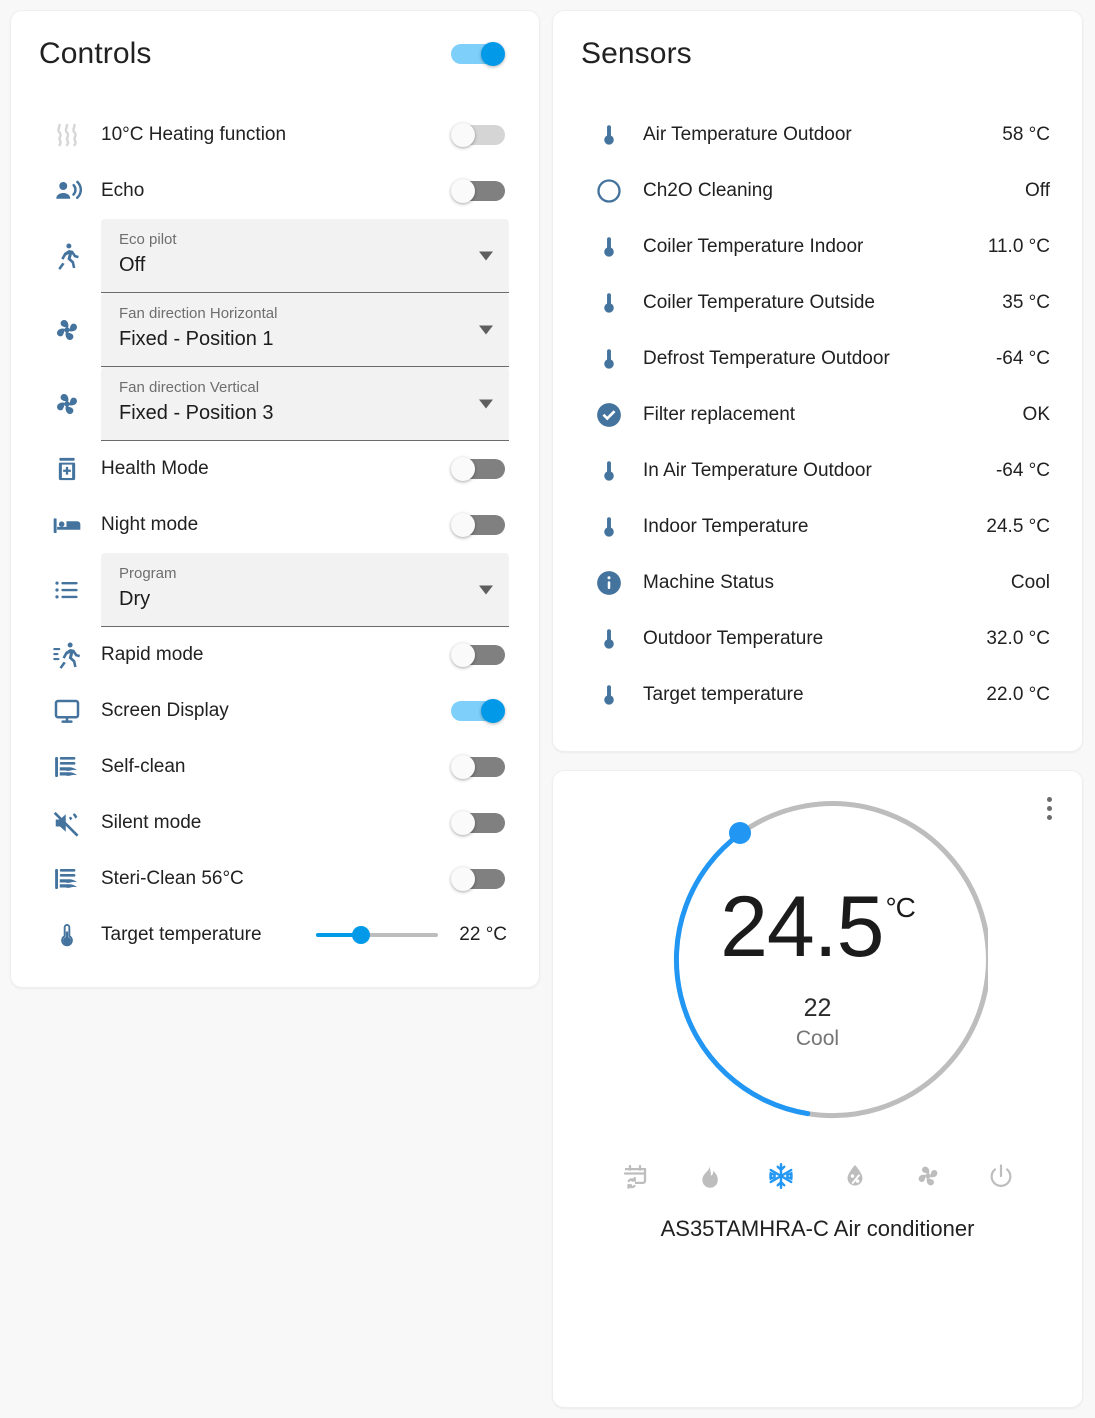  I want to click on power-icon, so click(1001, 1178).